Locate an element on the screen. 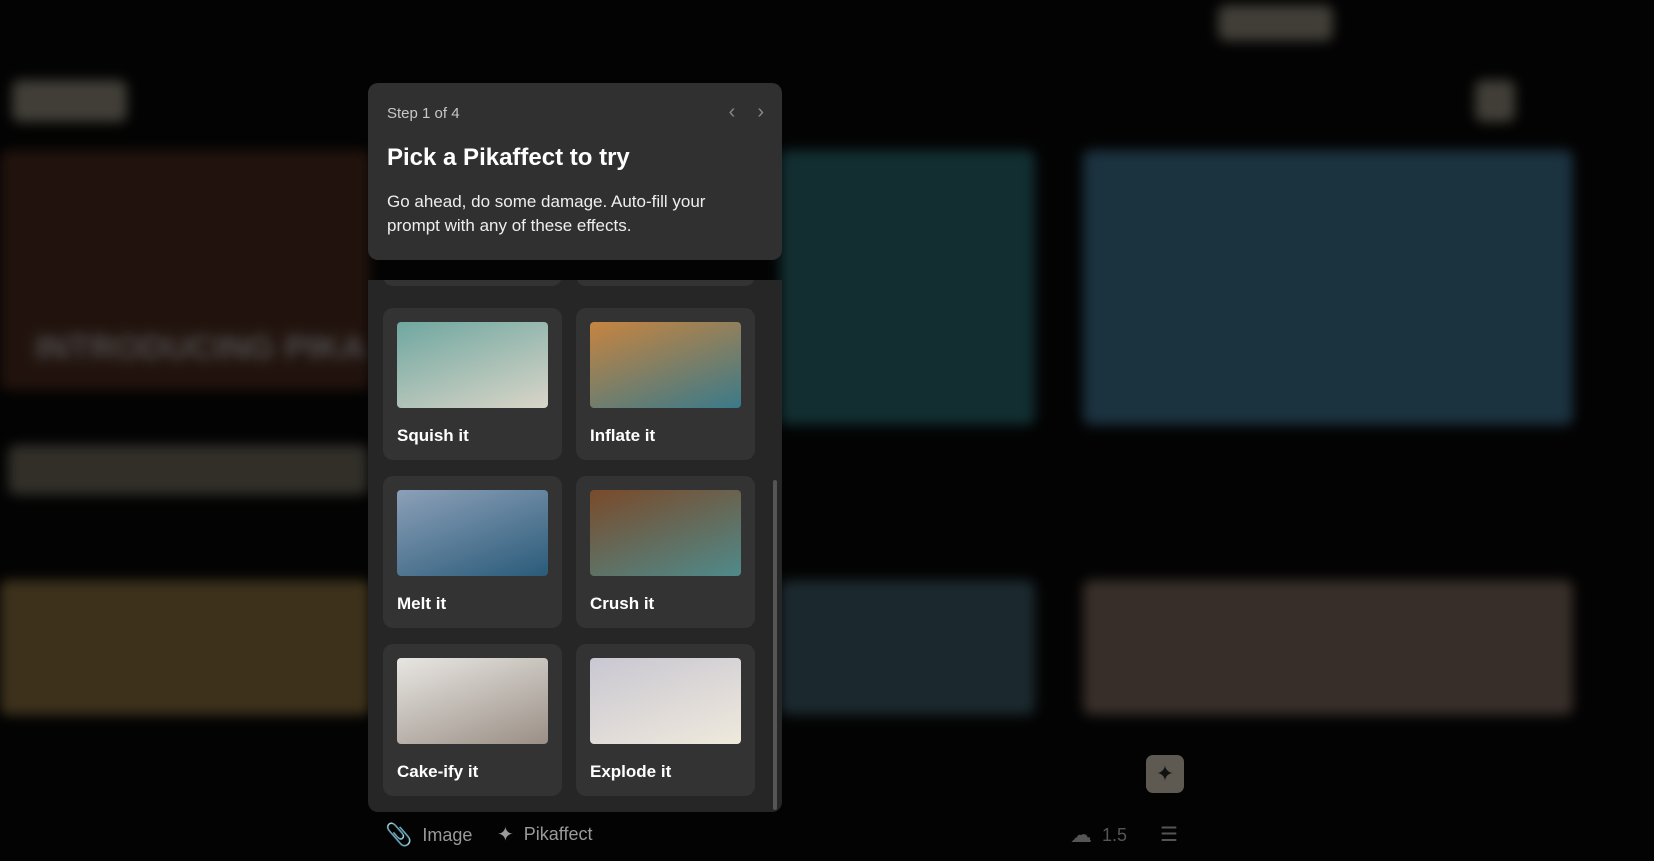 The image size is (1654, 861). model-selector: ☁ 1.5 is located at coordinates (1098, 835).